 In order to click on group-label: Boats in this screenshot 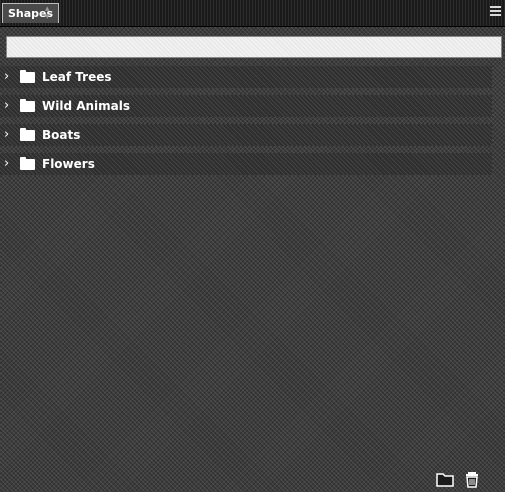, I will do `click(61, 135)`.